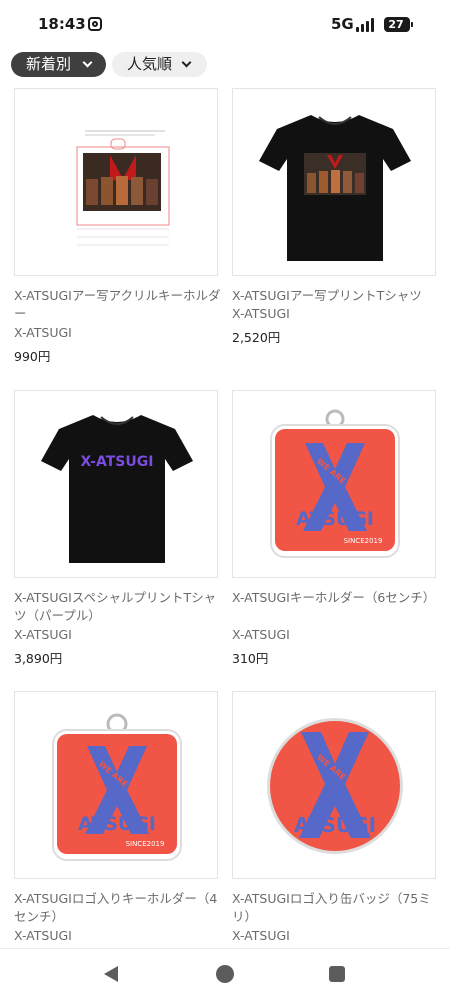  Describe the element at coordinates (119, 908) in the screenshot. I see `product-name: X-ATSUGIロゴ入りキーホルダー（4センチ）` at that location.